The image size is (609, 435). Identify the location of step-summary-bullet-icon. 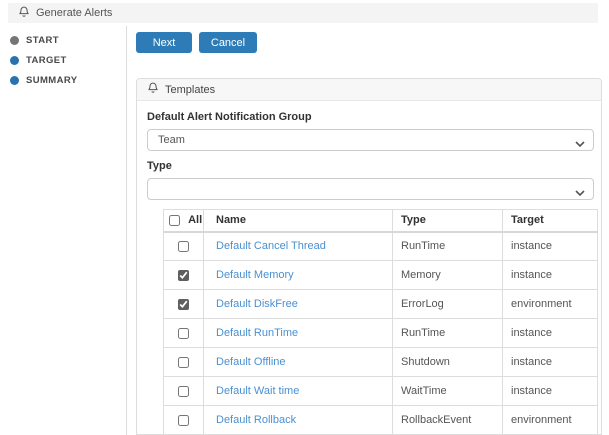
(14, 80).